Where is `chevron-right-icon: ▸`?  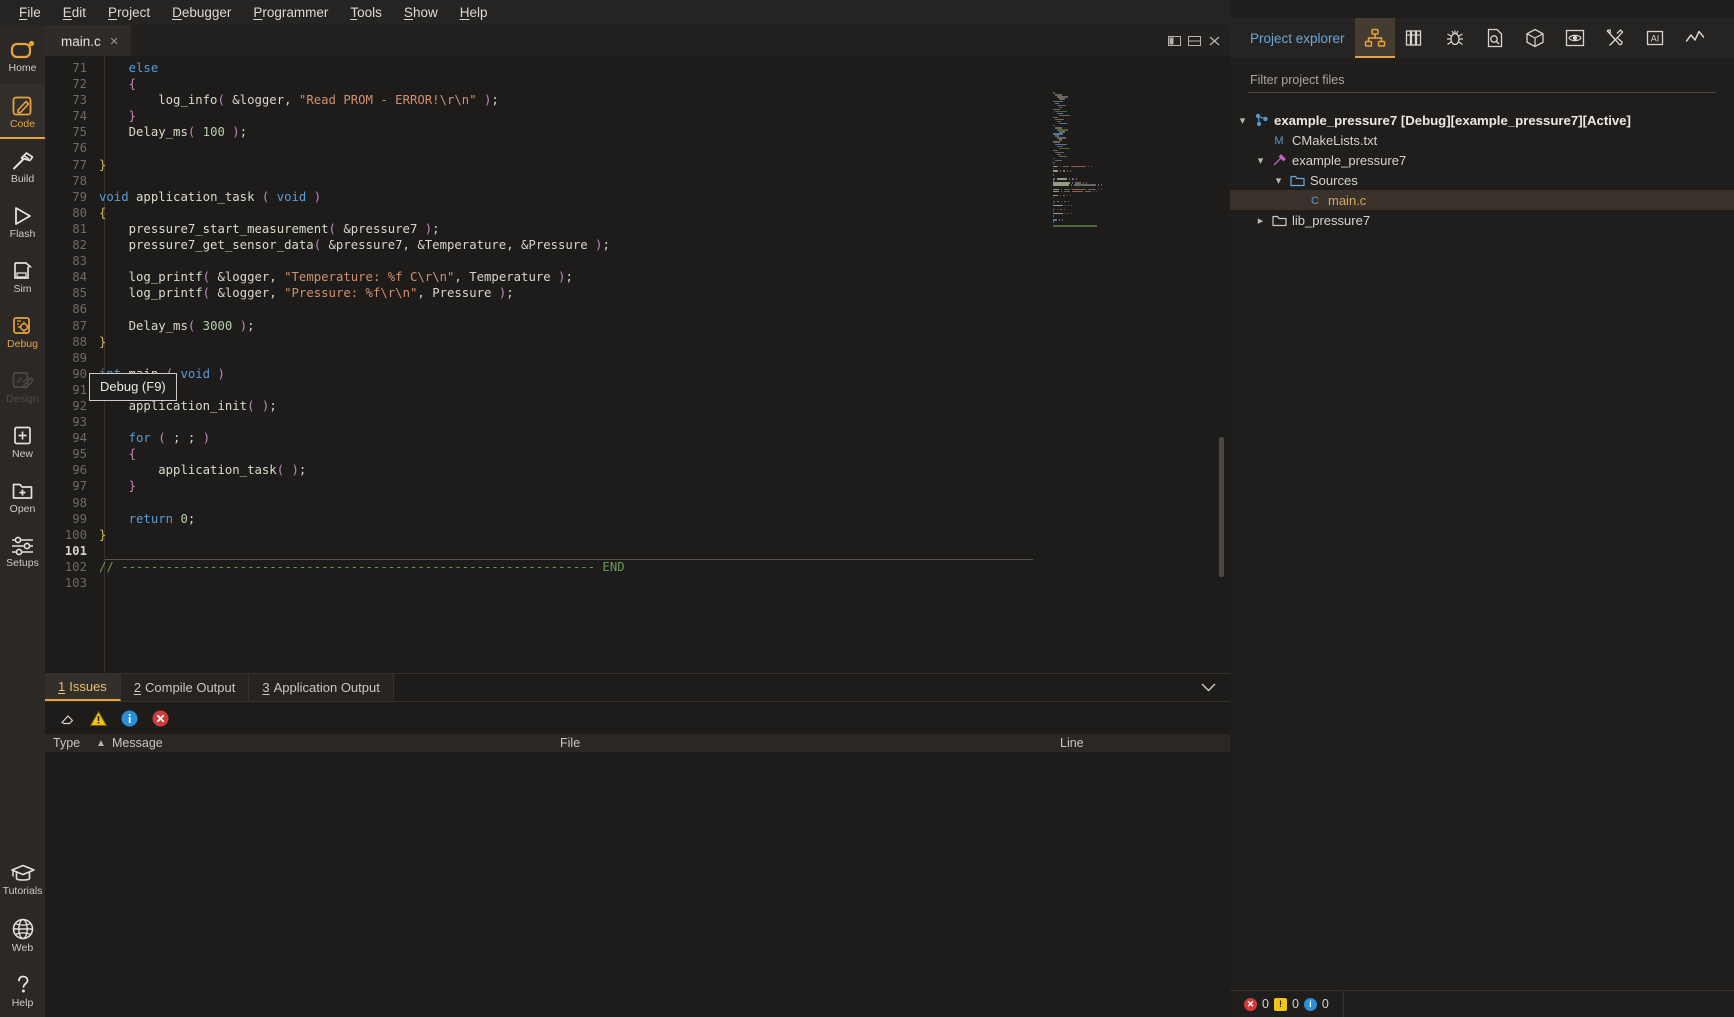
chevron-right-icon: ▸ is located at coordinates (1260, 220).